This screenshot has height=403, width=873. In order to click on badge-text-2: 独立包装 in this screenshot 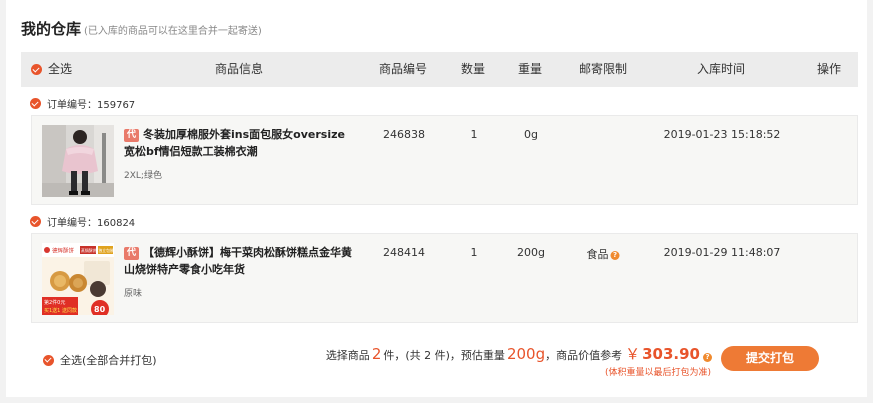, I will do `click(106, 250)`.